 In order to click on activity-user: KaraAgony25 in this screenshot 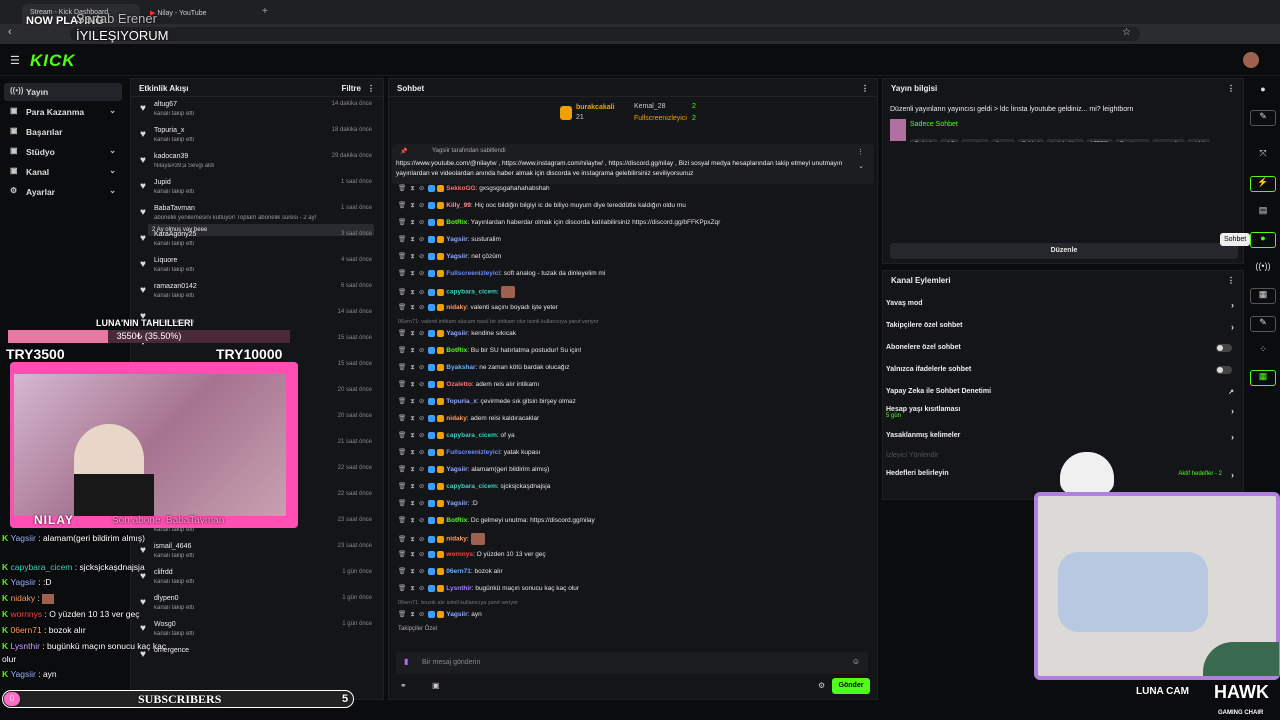, I will do `click(175, 234)`.